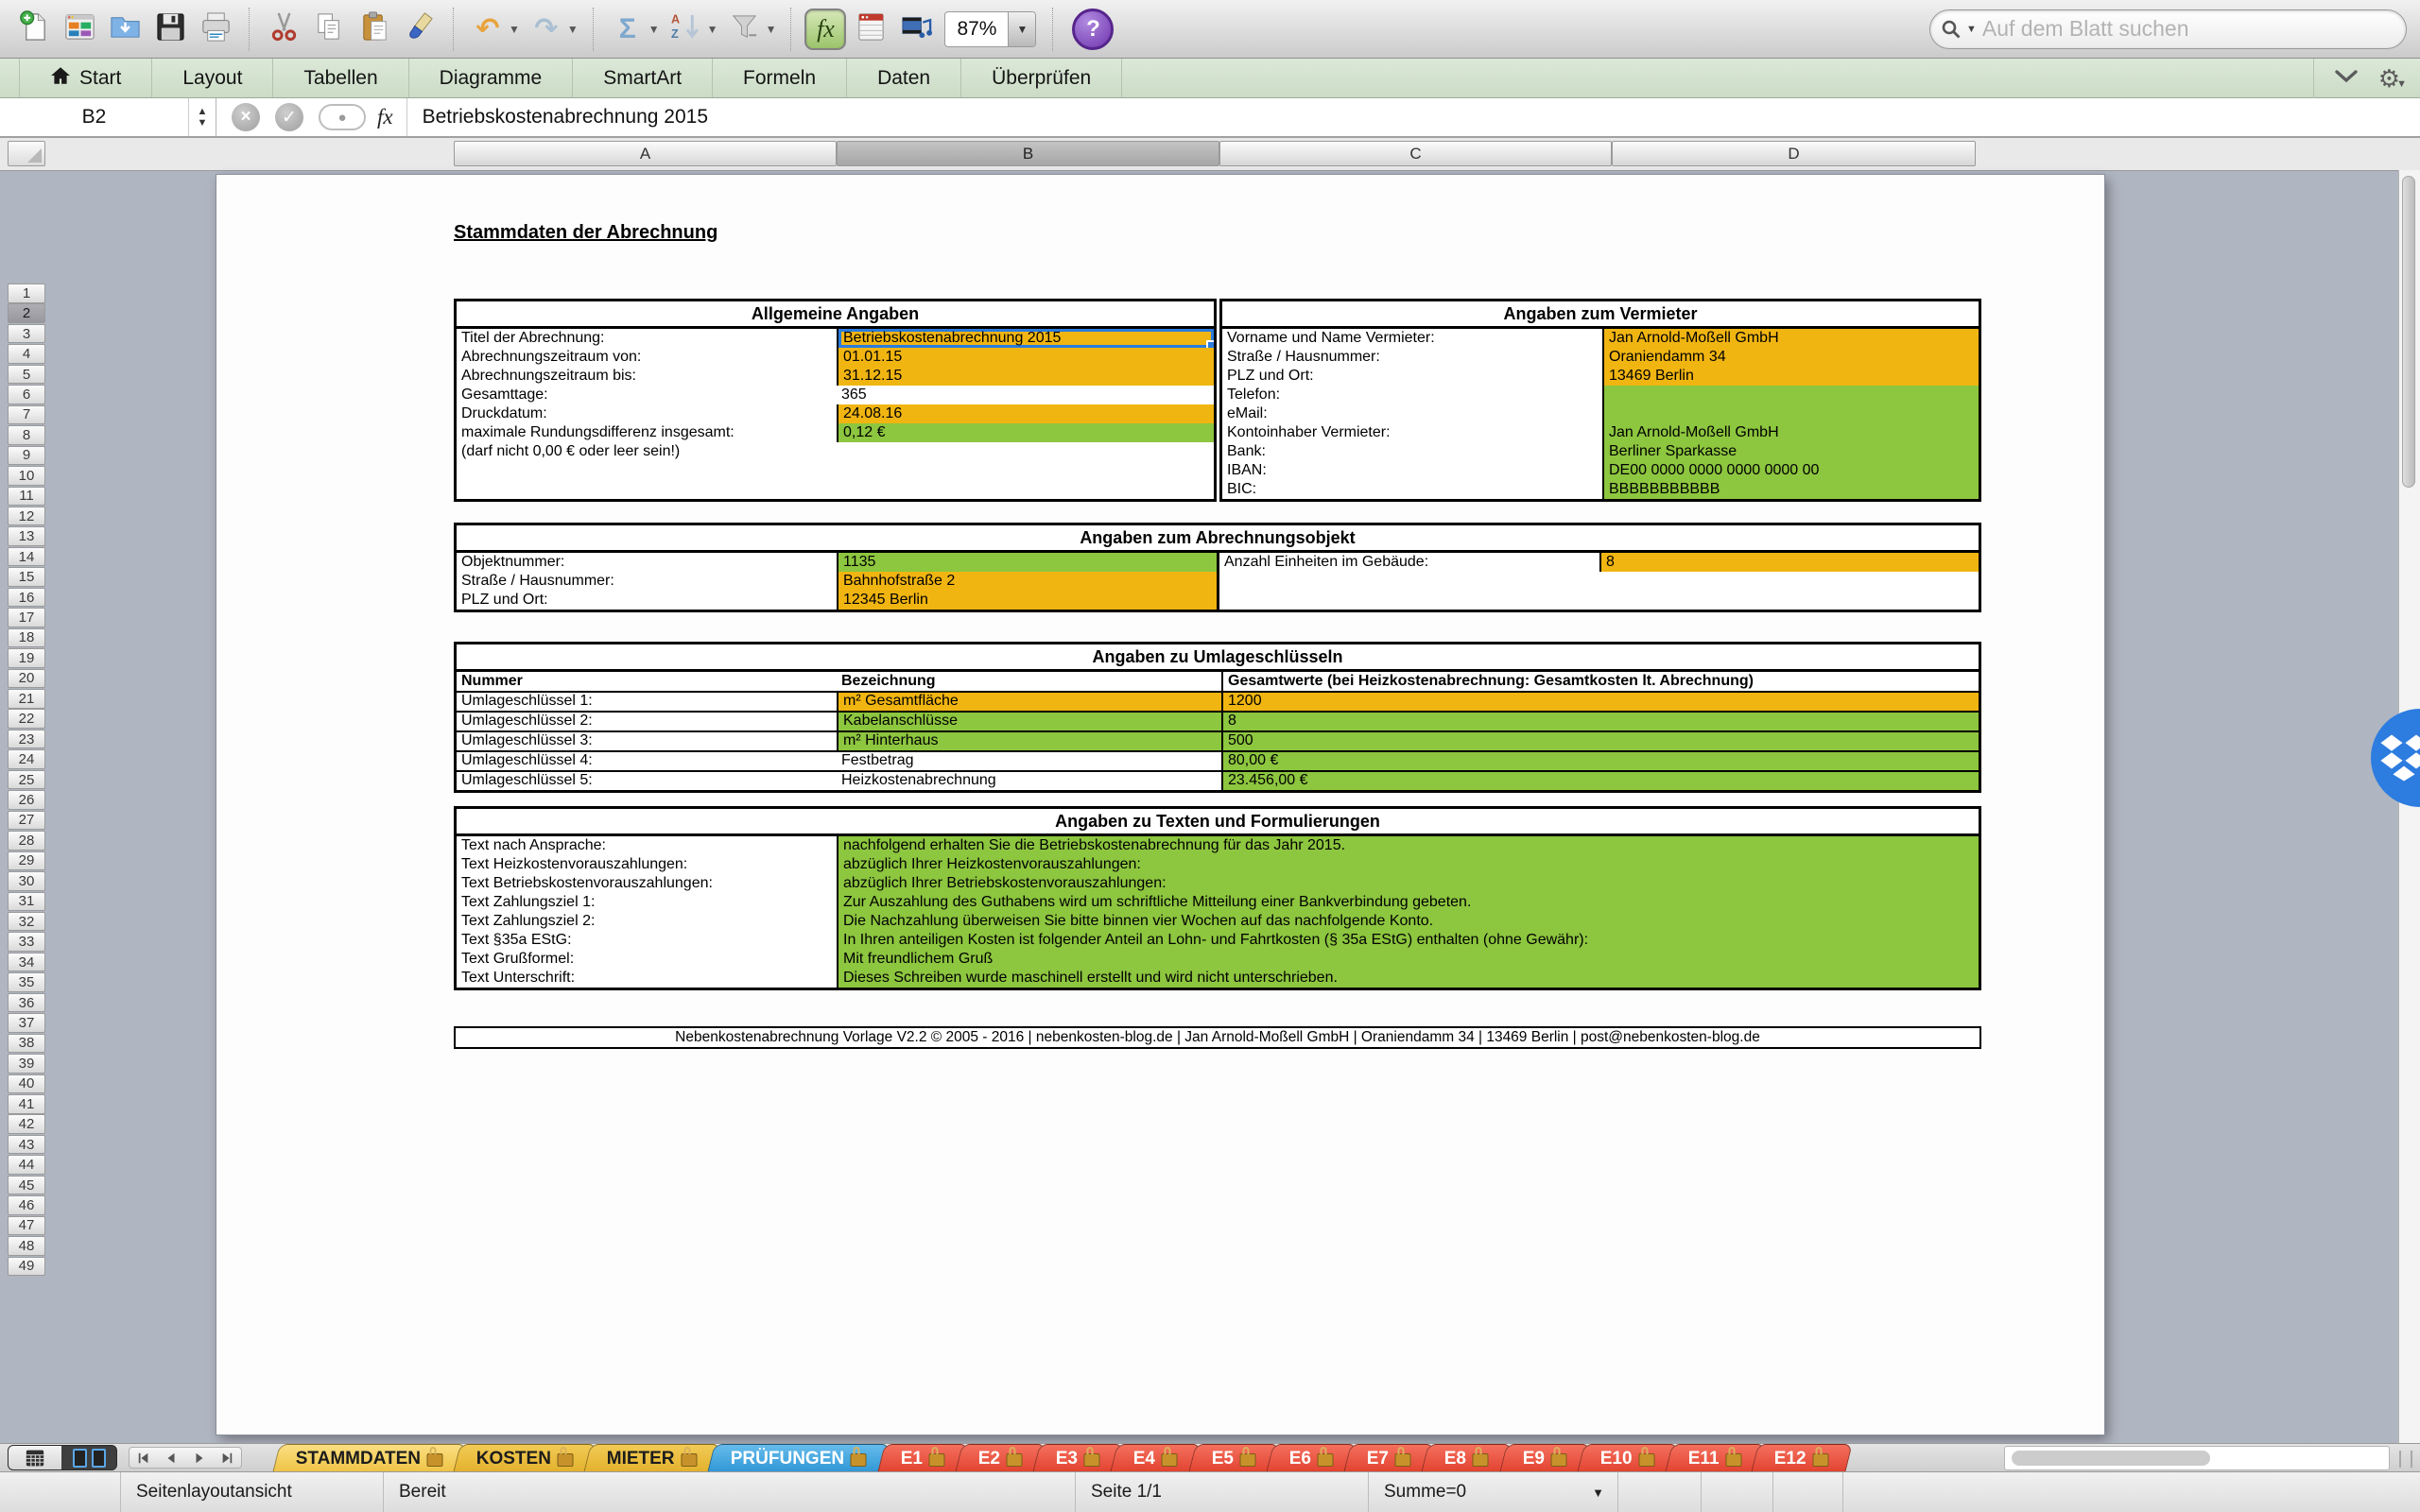  What do you see at coordinates (26, 1023) in the screenshot?
I see `row-header-37: 37` at bounding box center [26, 1023].